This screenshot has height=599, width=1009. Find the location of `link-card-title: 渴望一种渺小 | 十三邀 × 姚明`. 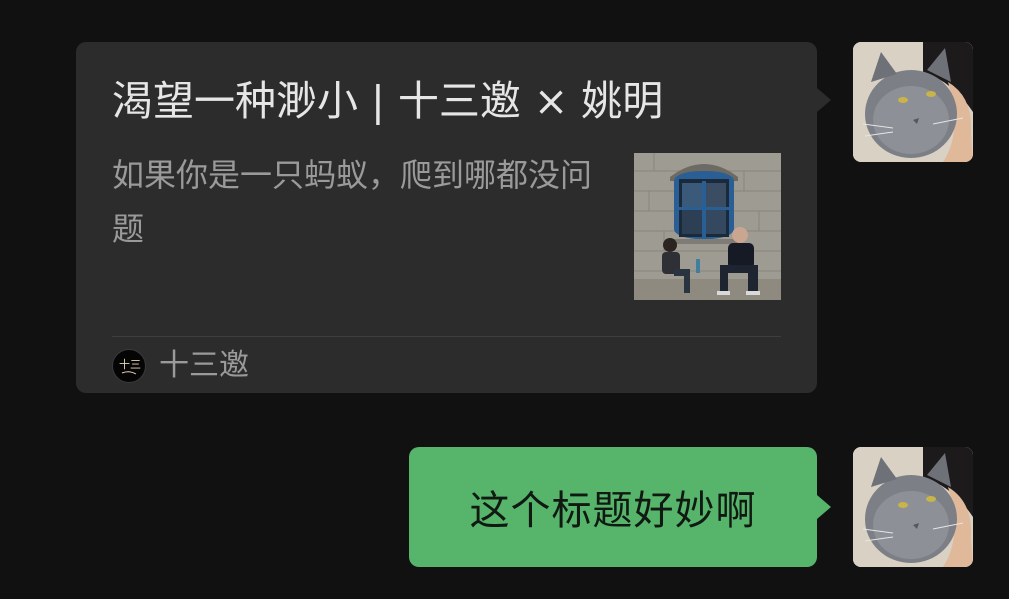

link-card-title: 渴望一种渺小 | 十三邀 × 姚明 is located at coordinates (388, 101).